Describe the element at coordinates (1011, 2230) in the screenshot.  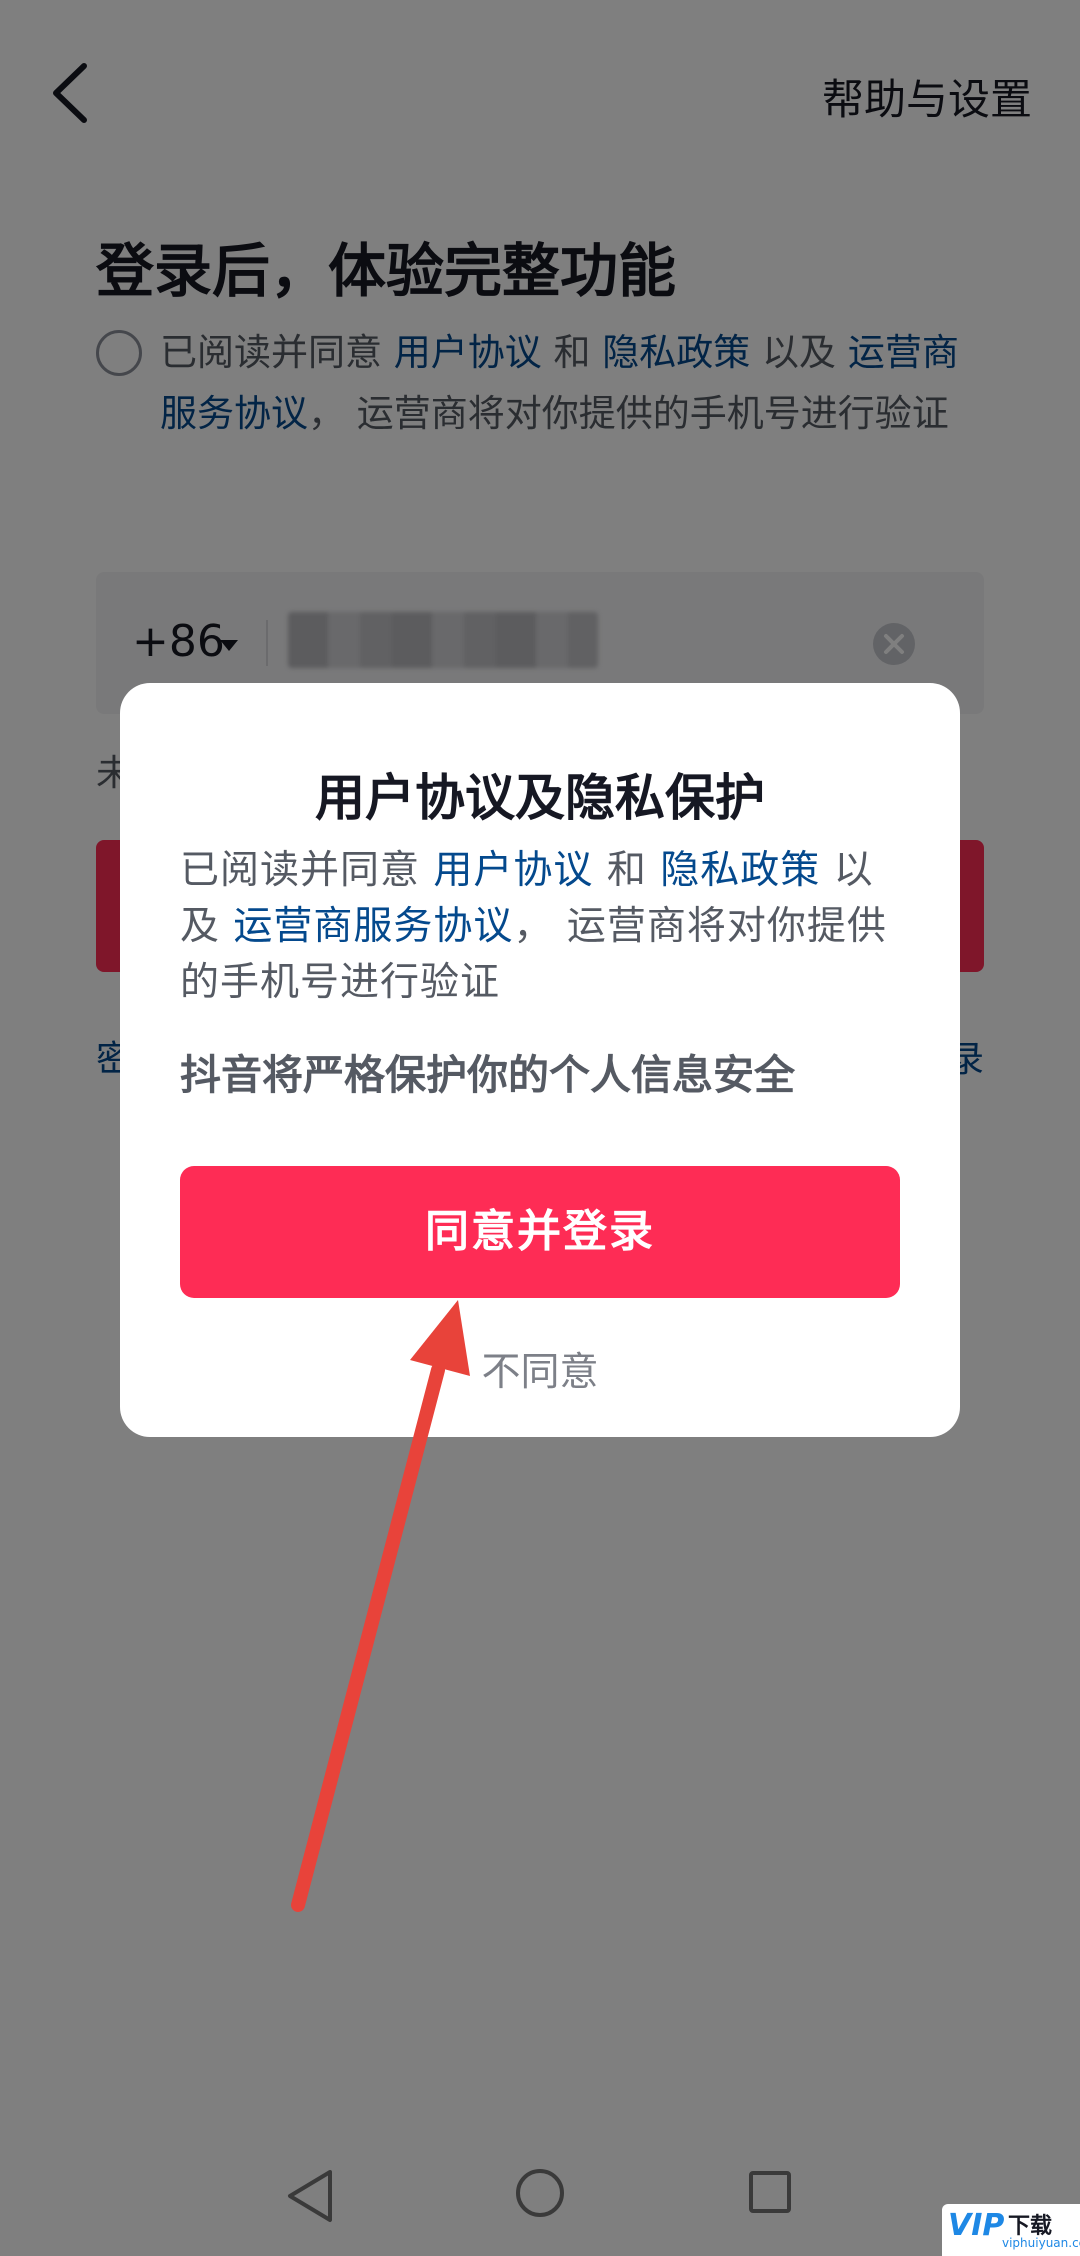
I see `watermark: VIP 下载 viphuiyuan.cc` at that location.